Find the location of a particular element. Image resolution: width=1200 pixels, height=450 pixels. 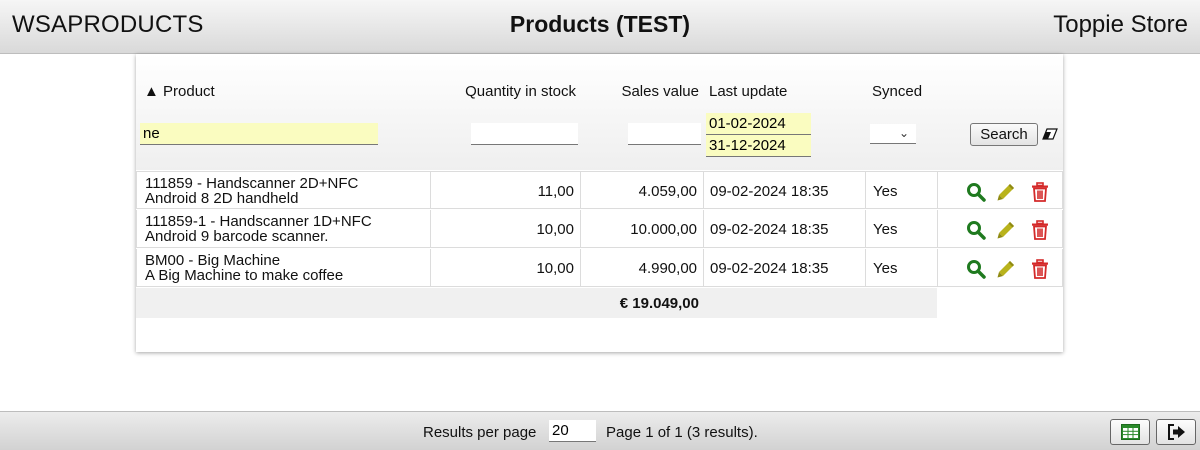

column-header-sales: Sales value is located at coordinates (660, 91).